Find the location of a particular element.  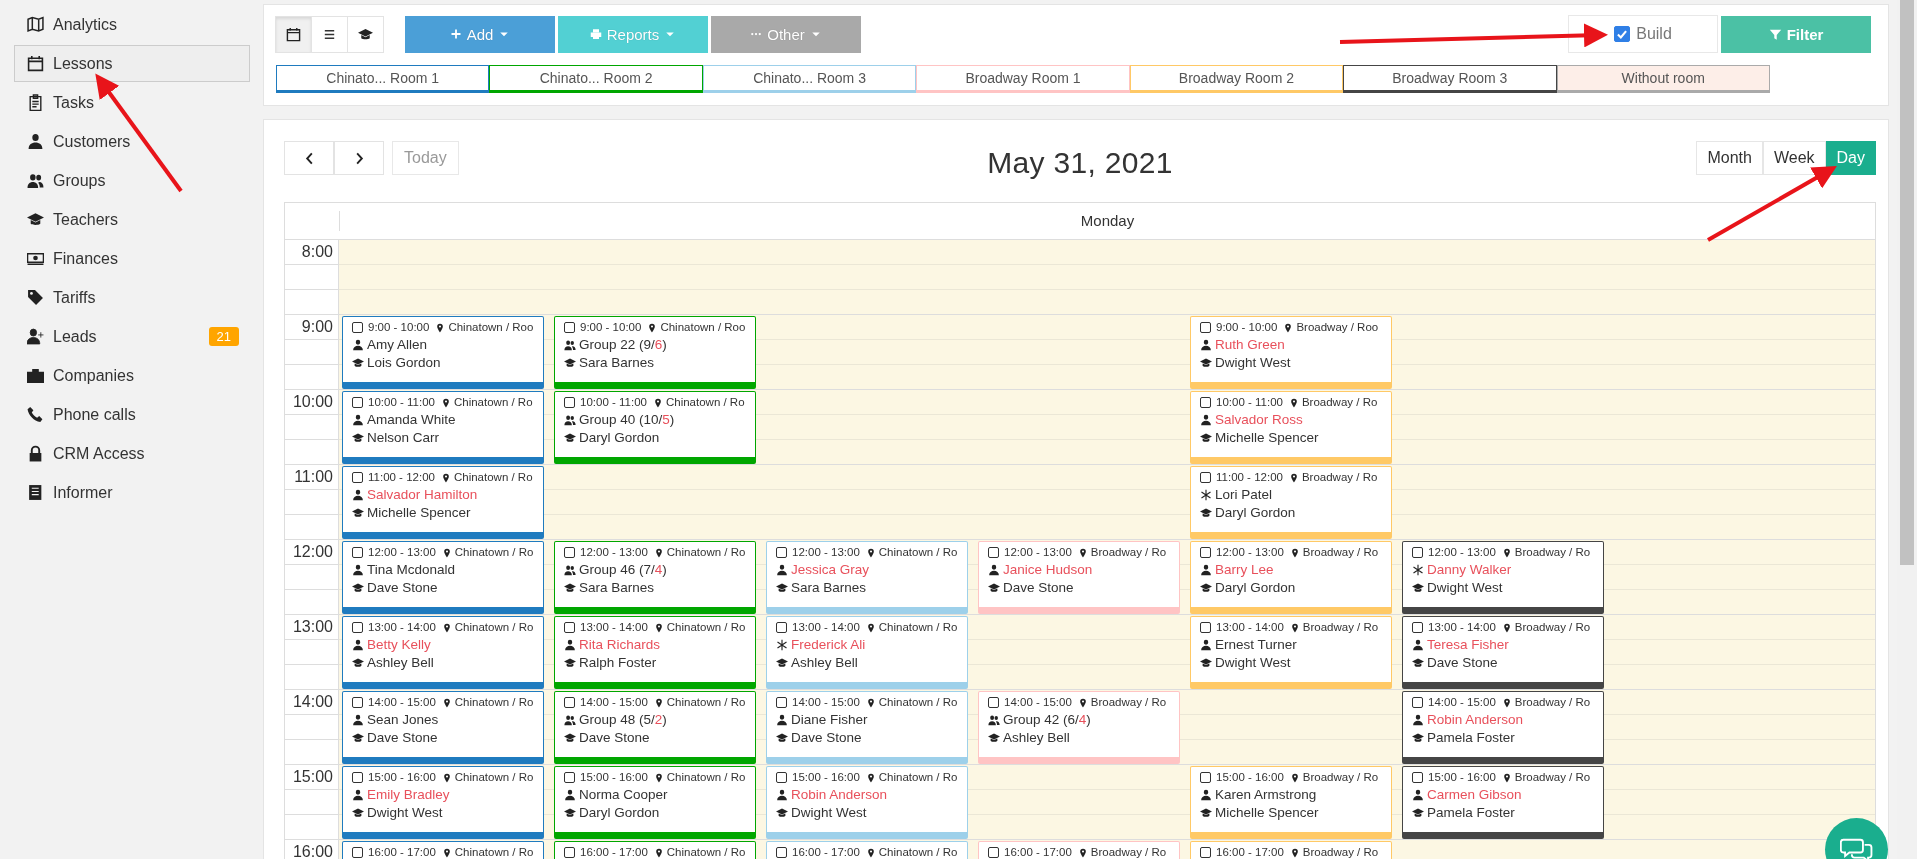

user-plus-icon is located at coordinates (35, 336).